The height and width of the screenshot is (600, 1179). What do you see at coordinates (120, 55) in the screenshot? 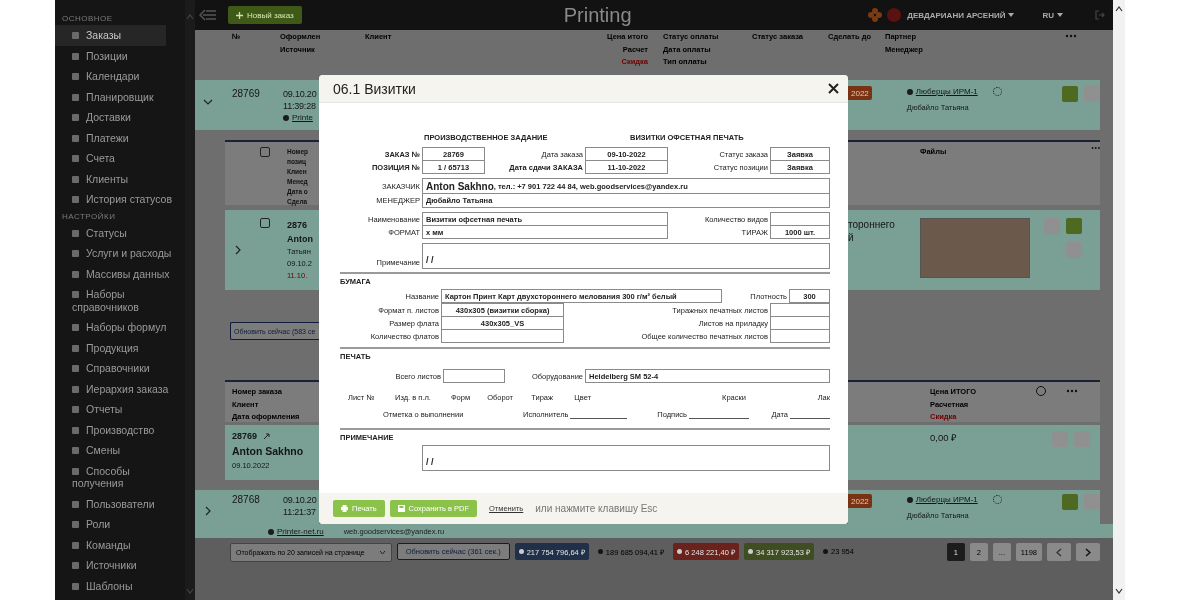
I see `sidebar-item: Позиции` at bounding box center [120, 55].